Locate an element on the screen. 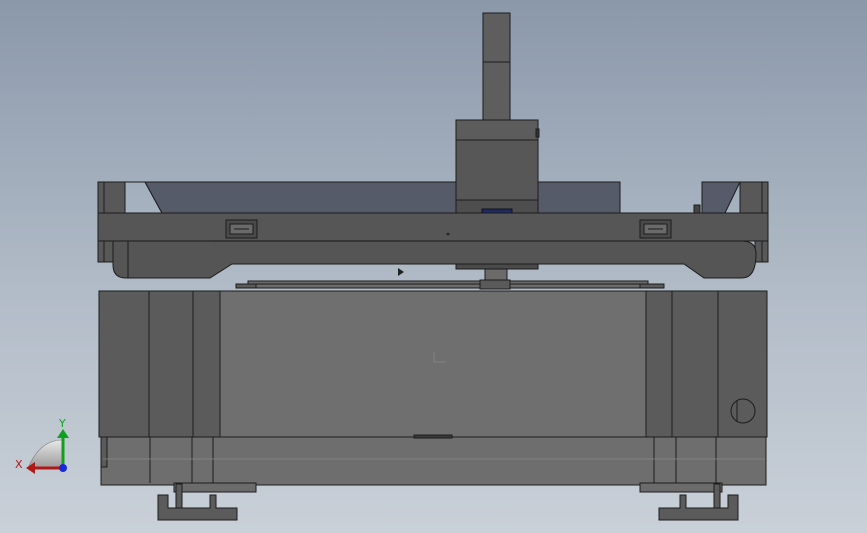  beam-bracket-left is located at coordinates (241, 229).